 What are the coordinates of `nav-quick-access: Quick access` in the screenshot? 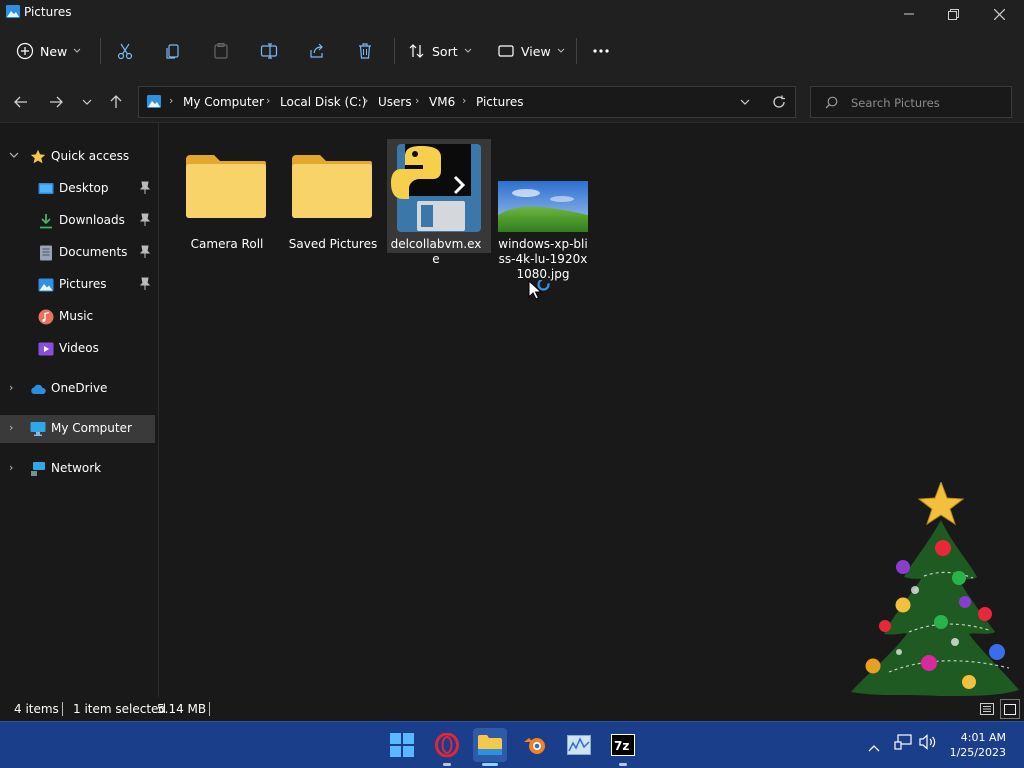 It's located at (77, 157).